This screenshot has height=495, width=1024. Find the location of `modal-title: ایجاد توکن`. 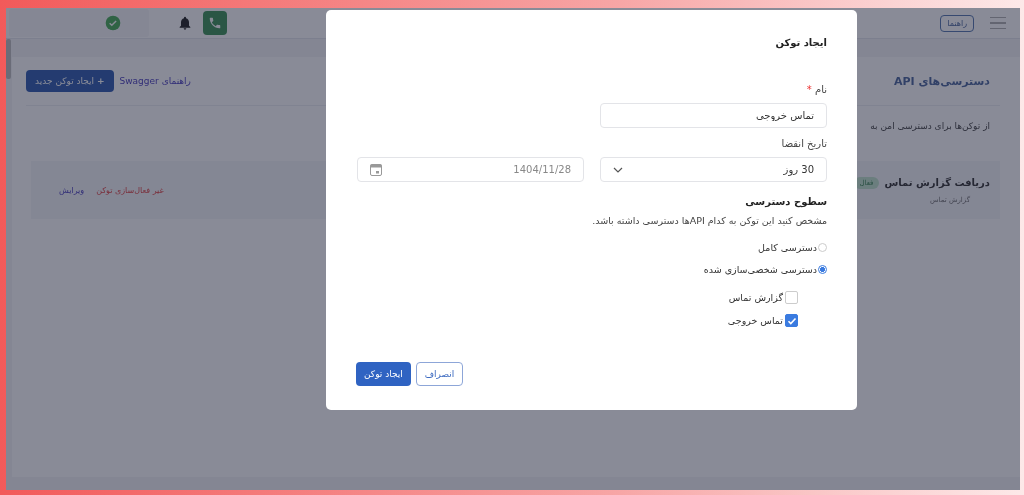

modal-title: ایجاد توکن is located at coordinates (800, 42).